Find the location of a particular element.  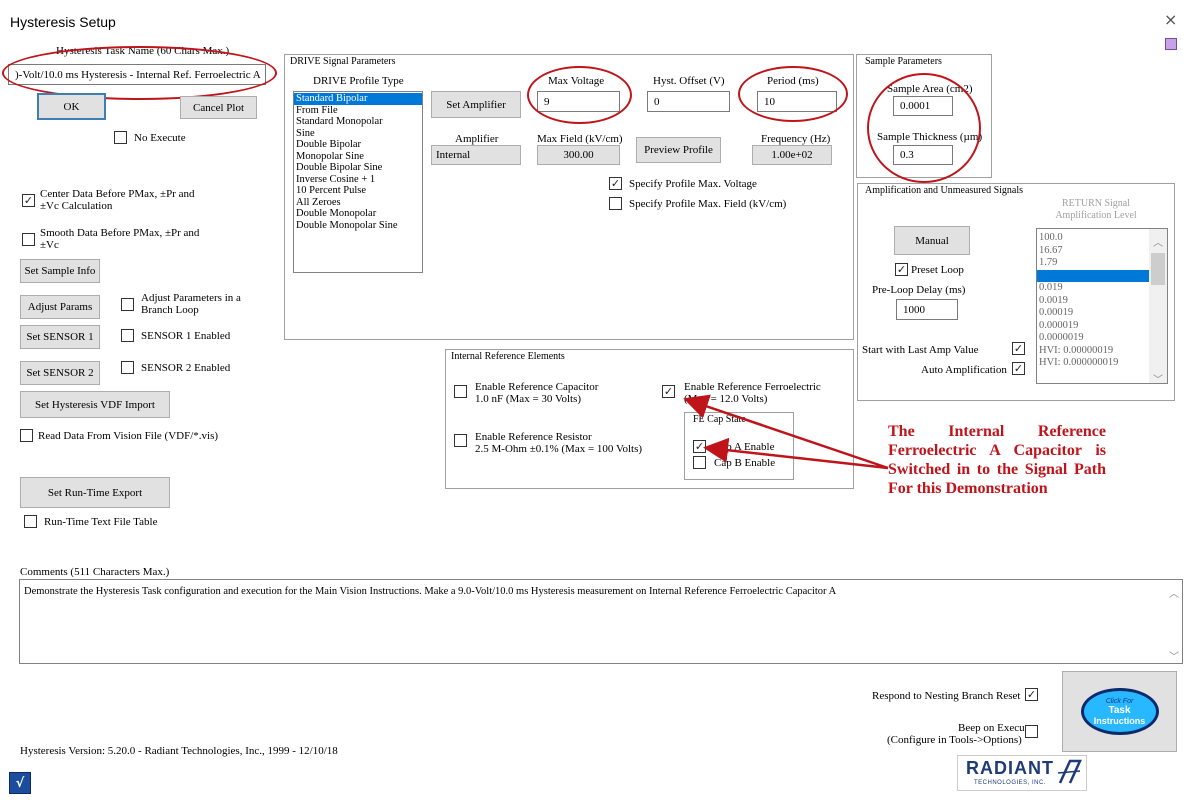

task-instructions-button: Click For Task Instructions is located at coordinates (1119, 711).